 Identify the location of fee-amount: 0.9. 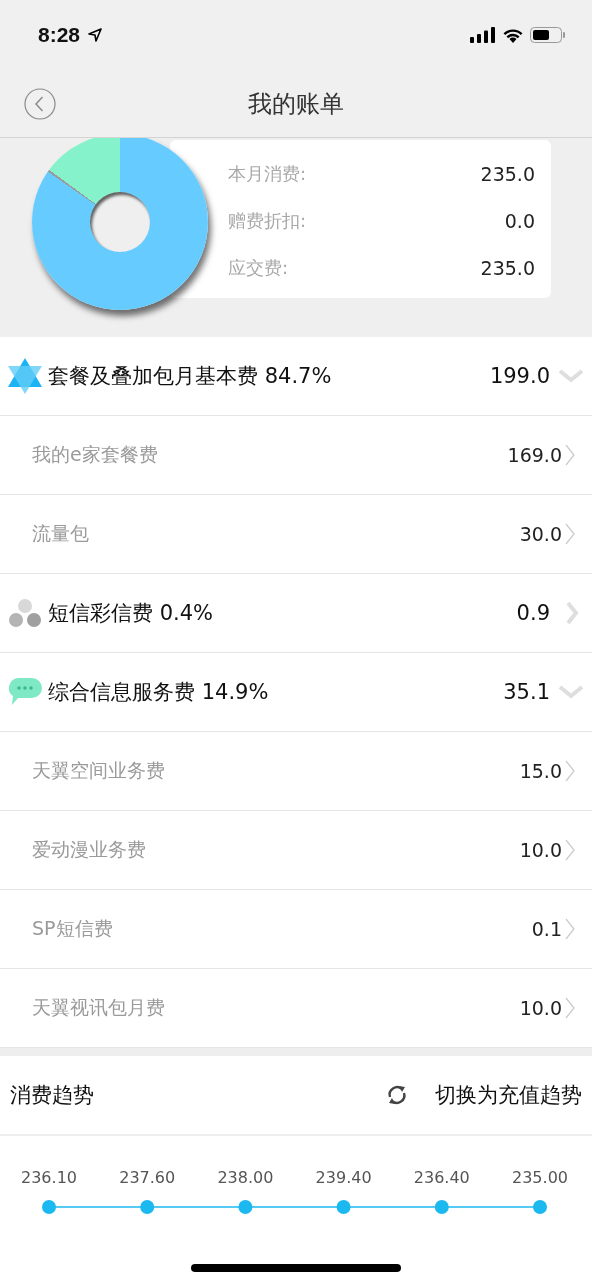
(533, 613).